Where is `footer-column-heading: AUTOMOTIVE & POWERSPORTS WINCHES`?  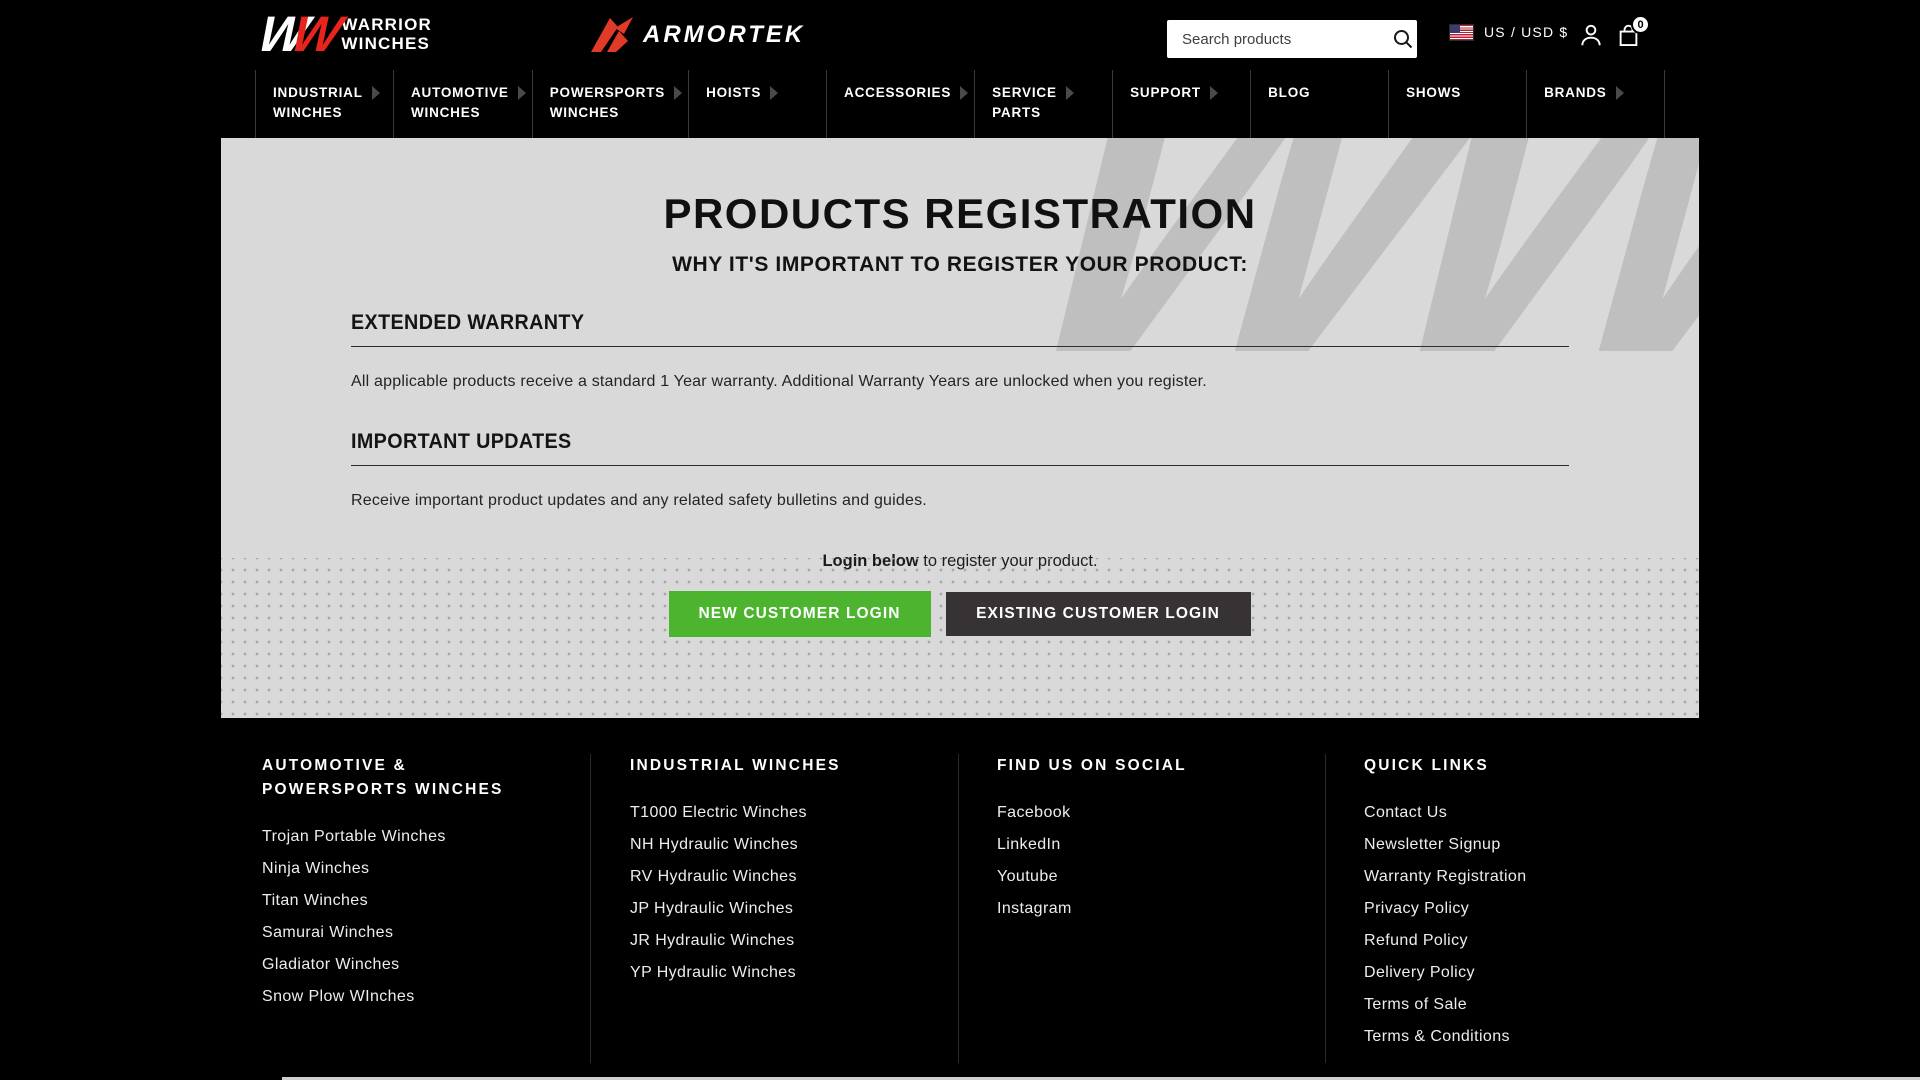 footer-column-heading: AUTOMOTIVE & POWERSPORTS WINCHES is located at coordinates (383, 778).